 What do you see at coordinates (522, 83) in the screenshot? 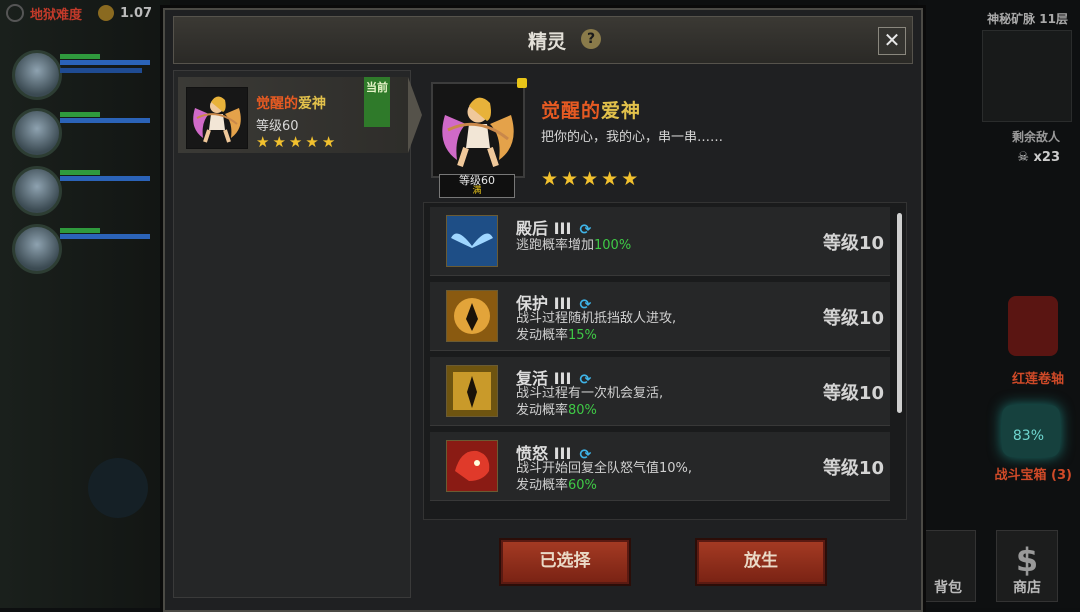
I see `lock-icon` at bounding box center [522, 83].